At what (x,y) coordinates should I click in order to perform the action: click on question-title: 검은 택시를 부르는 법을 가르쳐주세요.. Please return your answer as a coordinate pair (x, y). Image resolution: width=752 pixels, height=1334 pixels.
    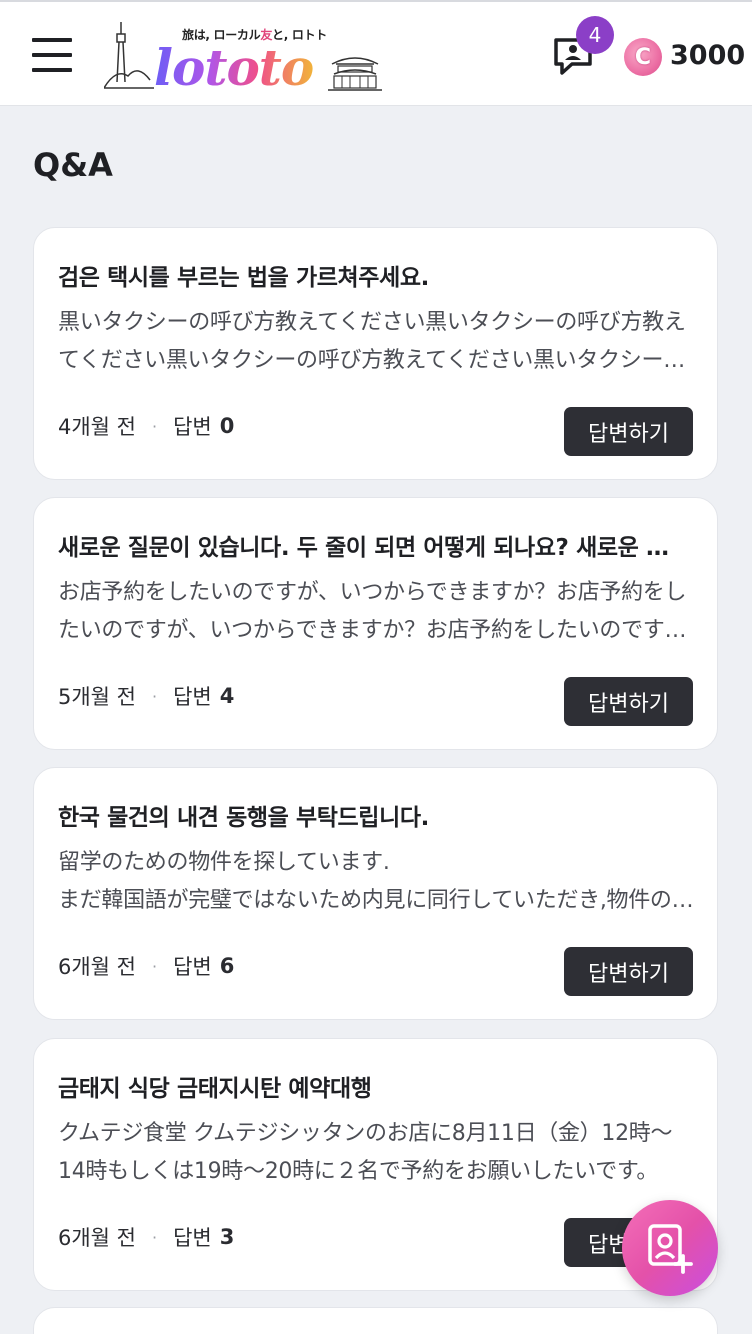
    Looking at the image, I should click on (243, 278).